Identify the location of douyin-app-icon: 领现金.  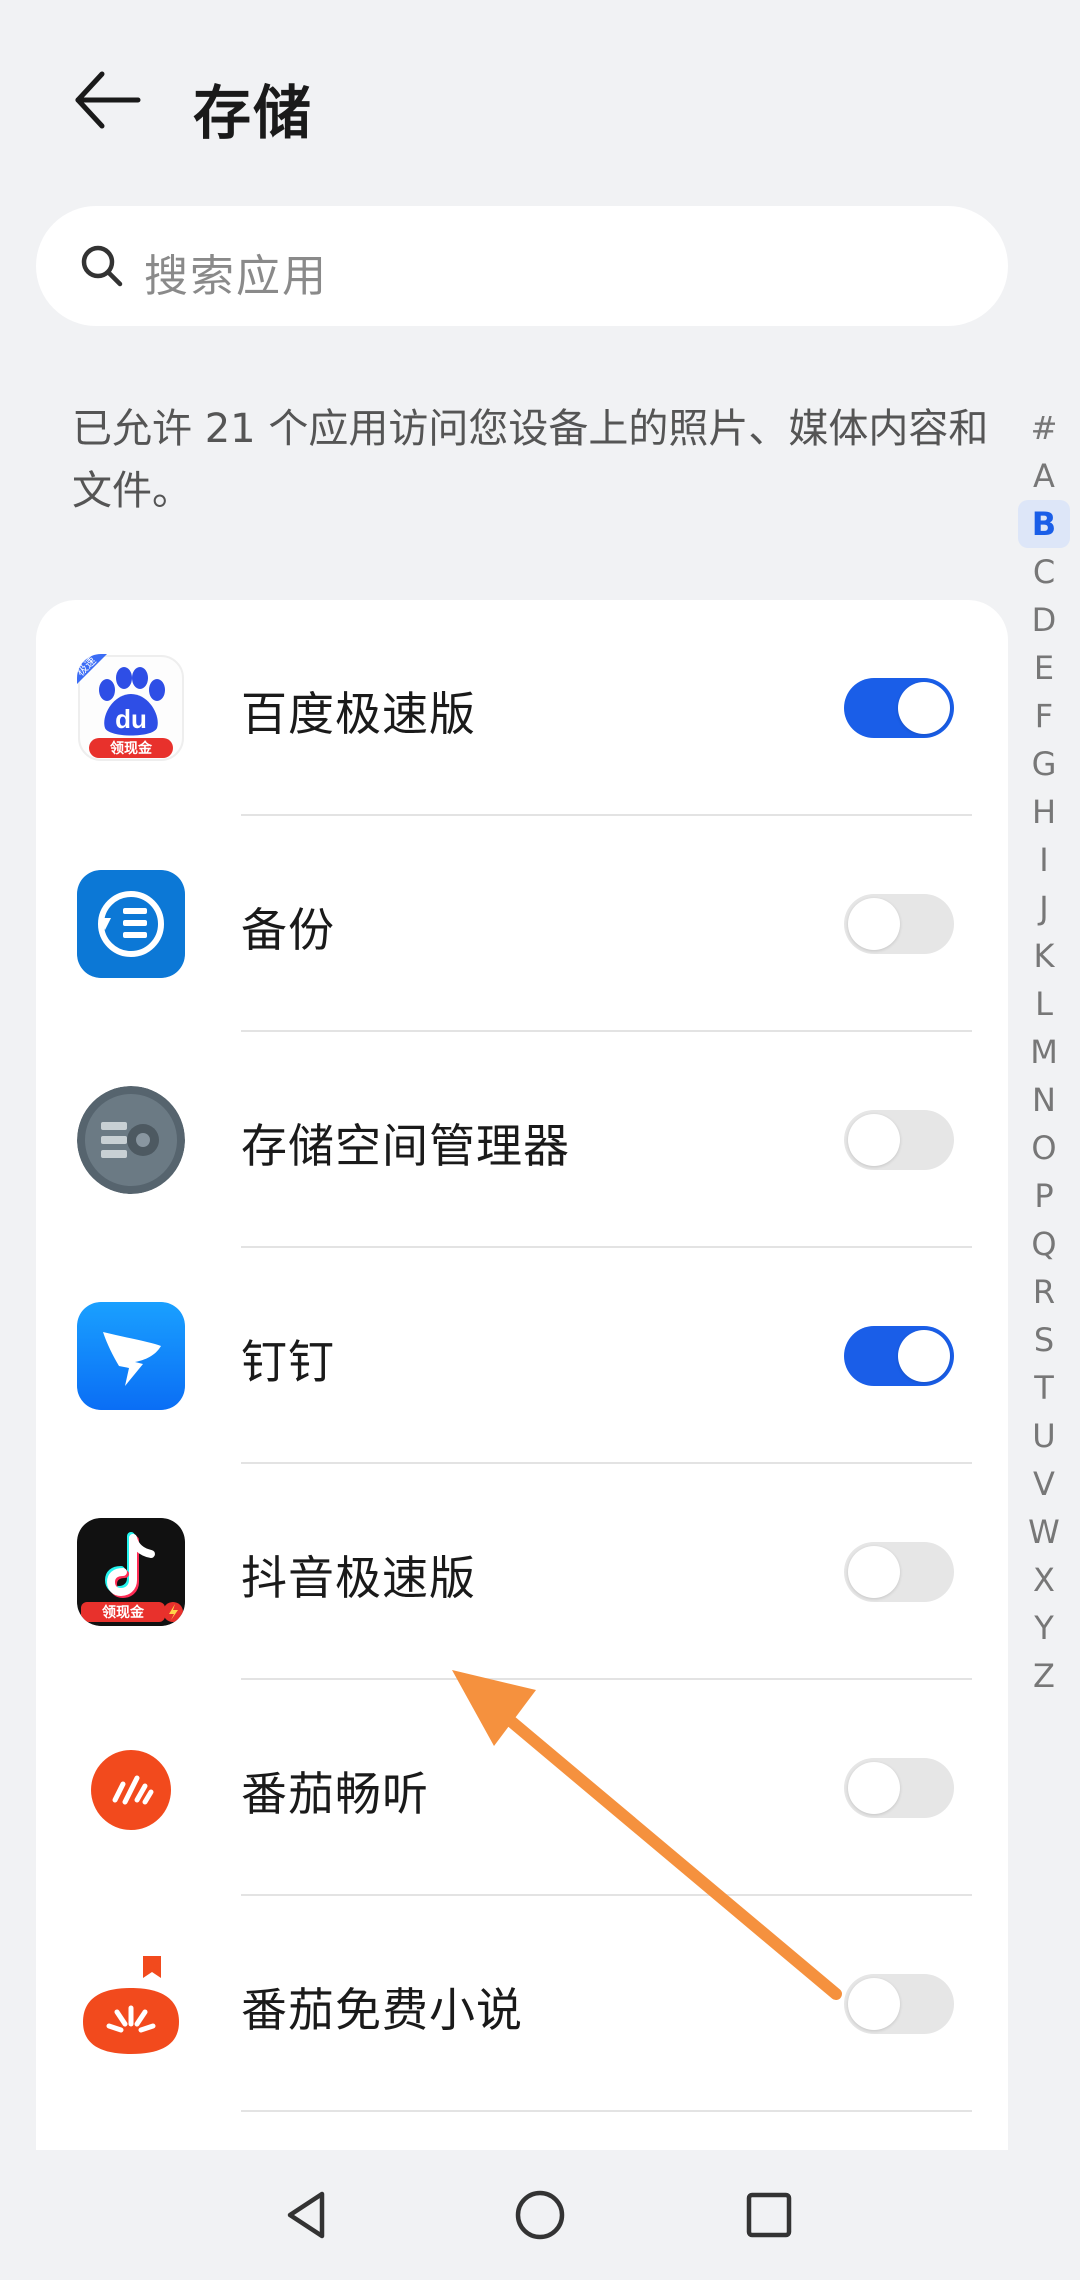
(131, 1572).